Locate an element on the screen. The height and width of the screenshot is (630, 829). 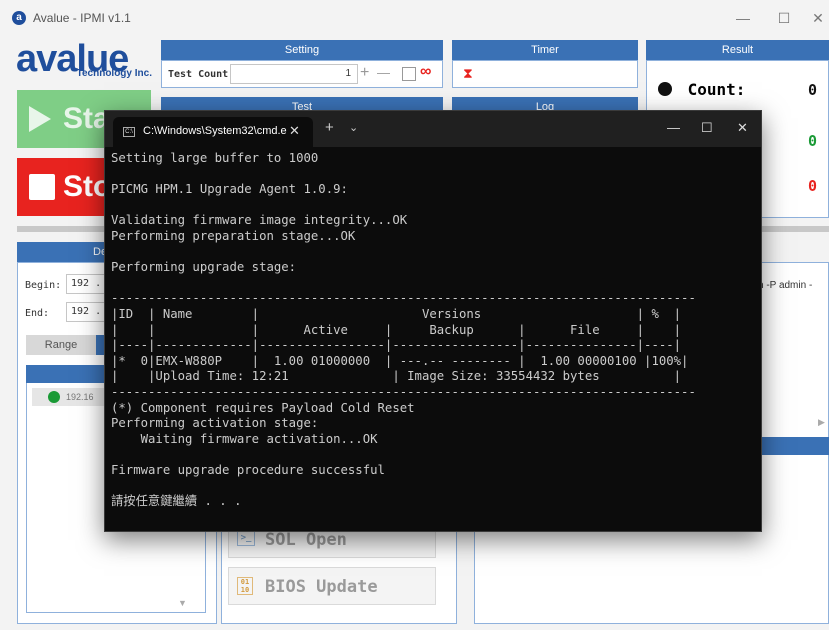
cmd-tab: C:\ C:\Windows\System32\cmd.e ✕ is located at coordinates (213, 132).